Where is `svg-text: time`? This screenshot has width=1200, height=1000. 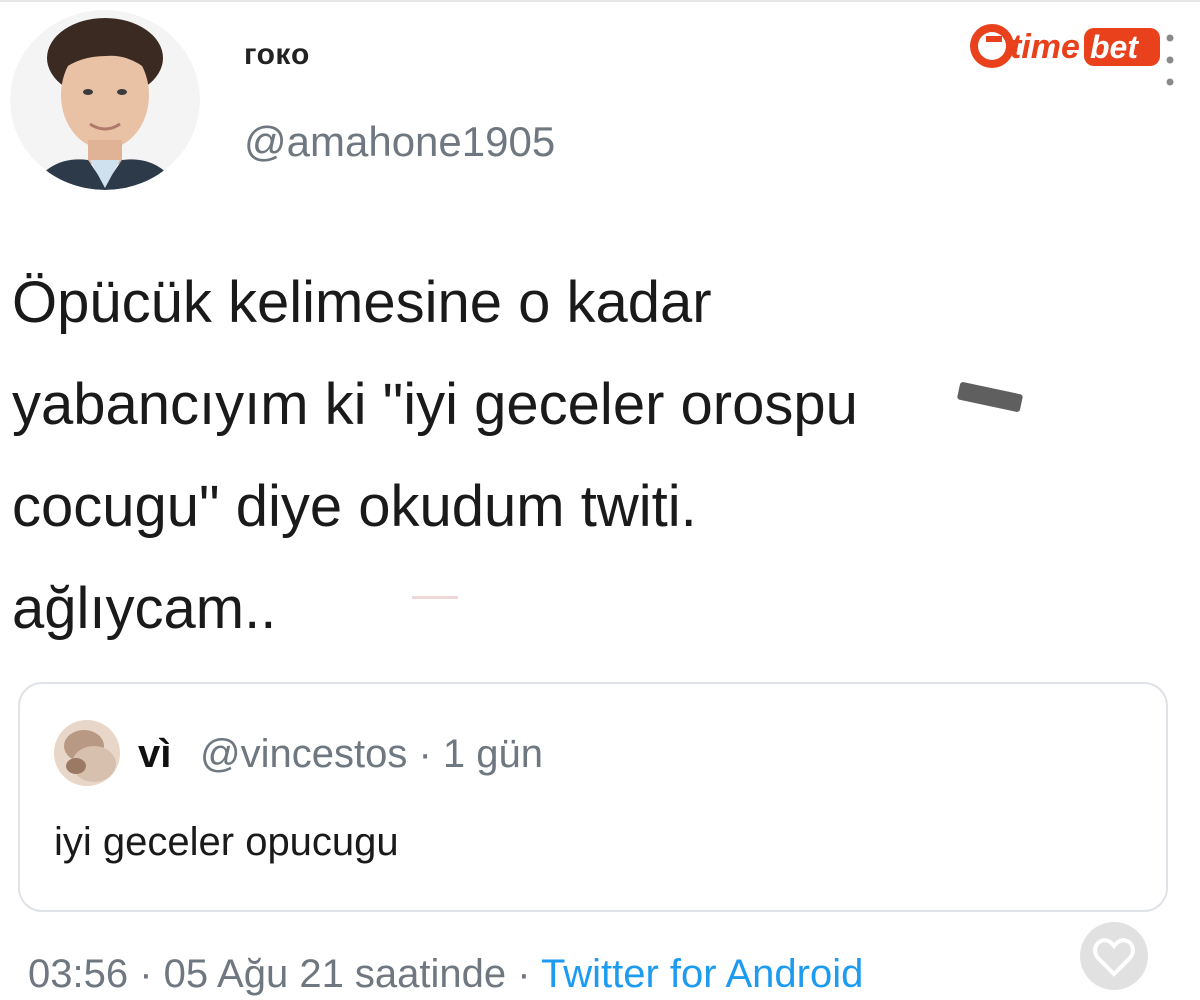 svg-text: time is located at coordinates (1045, 47).